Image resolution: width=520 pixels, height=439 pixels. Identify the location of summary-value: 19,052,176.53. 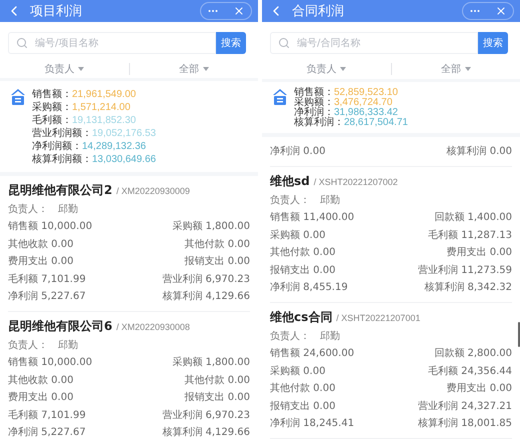
(124, 133).